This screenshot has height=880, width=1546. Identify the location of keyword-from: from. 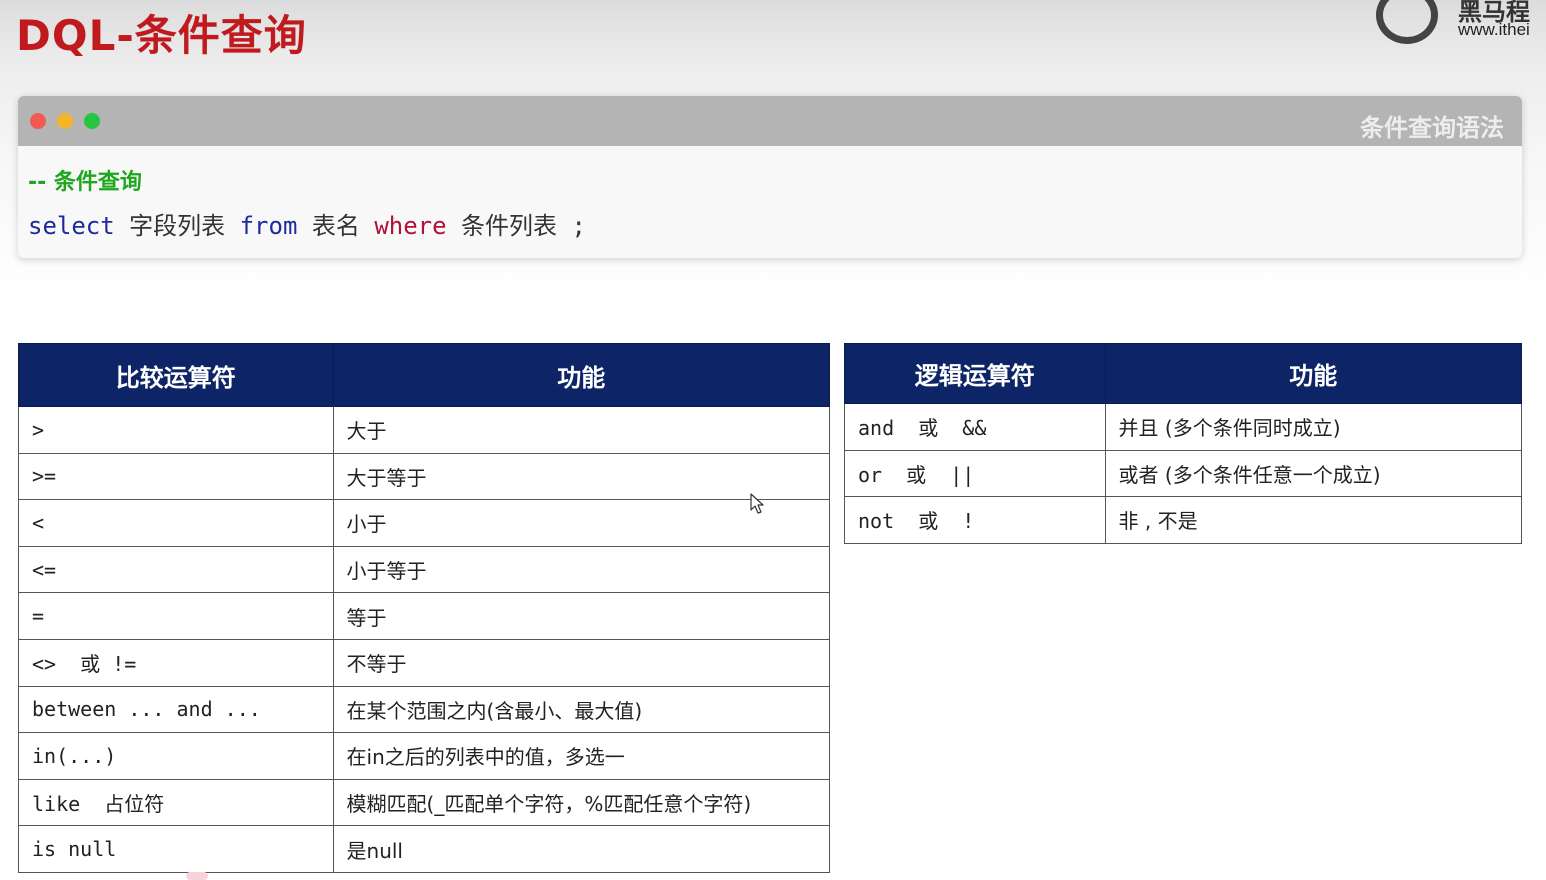
(268, 226).